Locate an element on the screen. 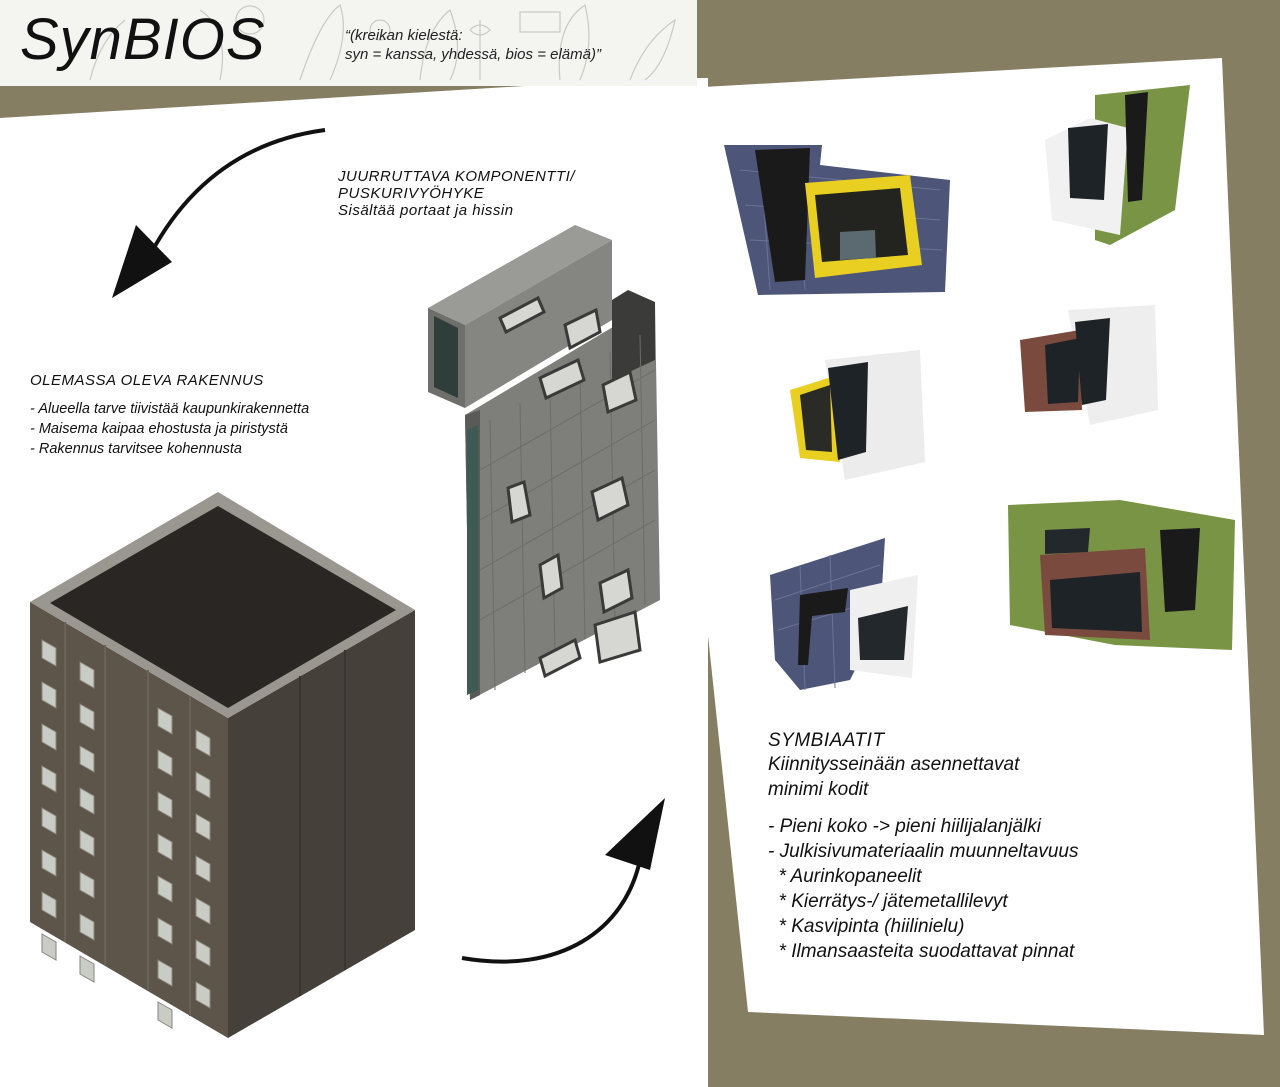 Image resolution: width=1280 pixels, height=1087 pixels. symbiate-blue-white is located at coordinates (844, 614).